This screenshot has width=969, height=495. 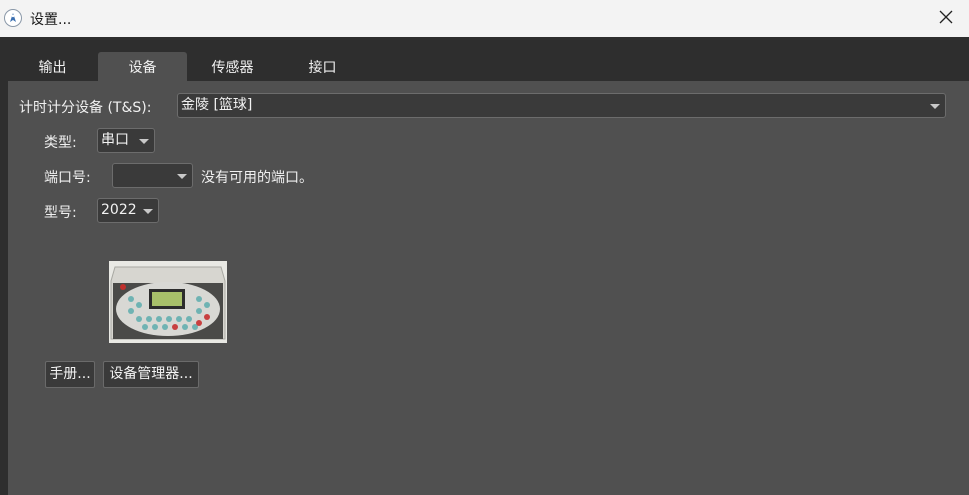 I want to click on port-status-message: 没有可用的端口。, so click(x=257, y=178).